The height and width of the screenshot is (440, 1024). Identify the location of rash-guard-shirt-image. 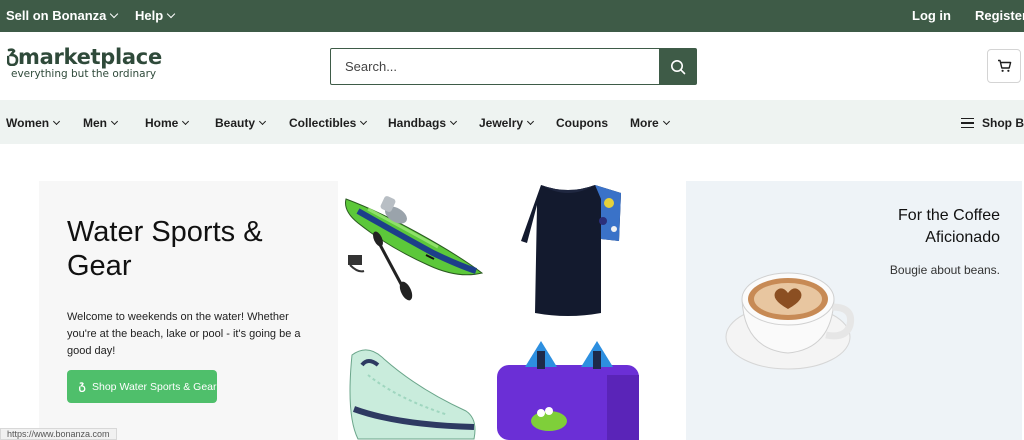
(571, 250).